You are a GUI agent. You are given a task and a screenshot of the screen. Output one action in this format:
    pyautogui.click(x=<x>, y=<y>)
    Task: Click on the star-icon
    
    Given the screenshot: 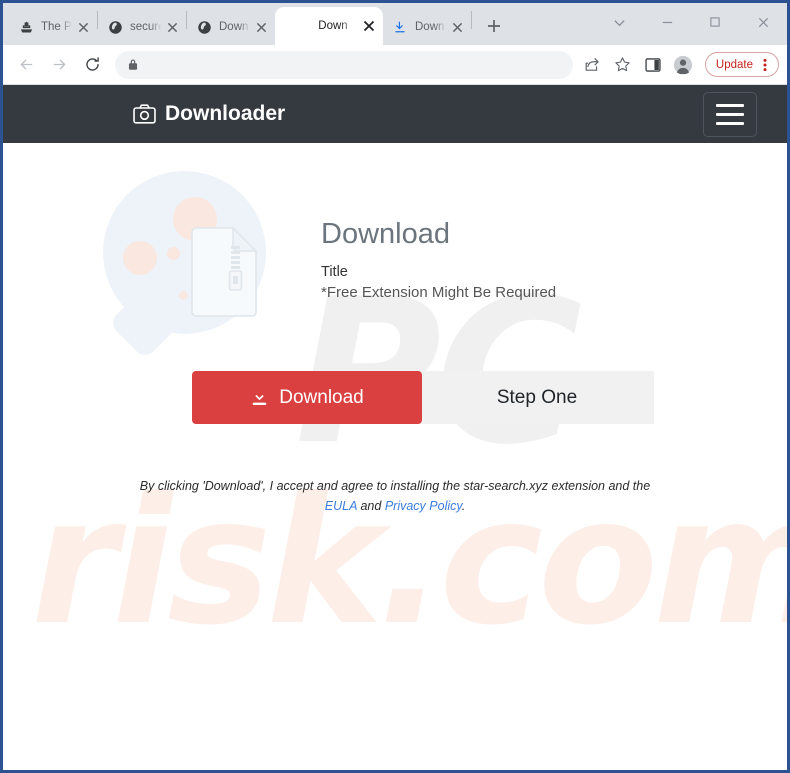 What is the action you would take?
    pyautogui.click(x=623, y=65)
    